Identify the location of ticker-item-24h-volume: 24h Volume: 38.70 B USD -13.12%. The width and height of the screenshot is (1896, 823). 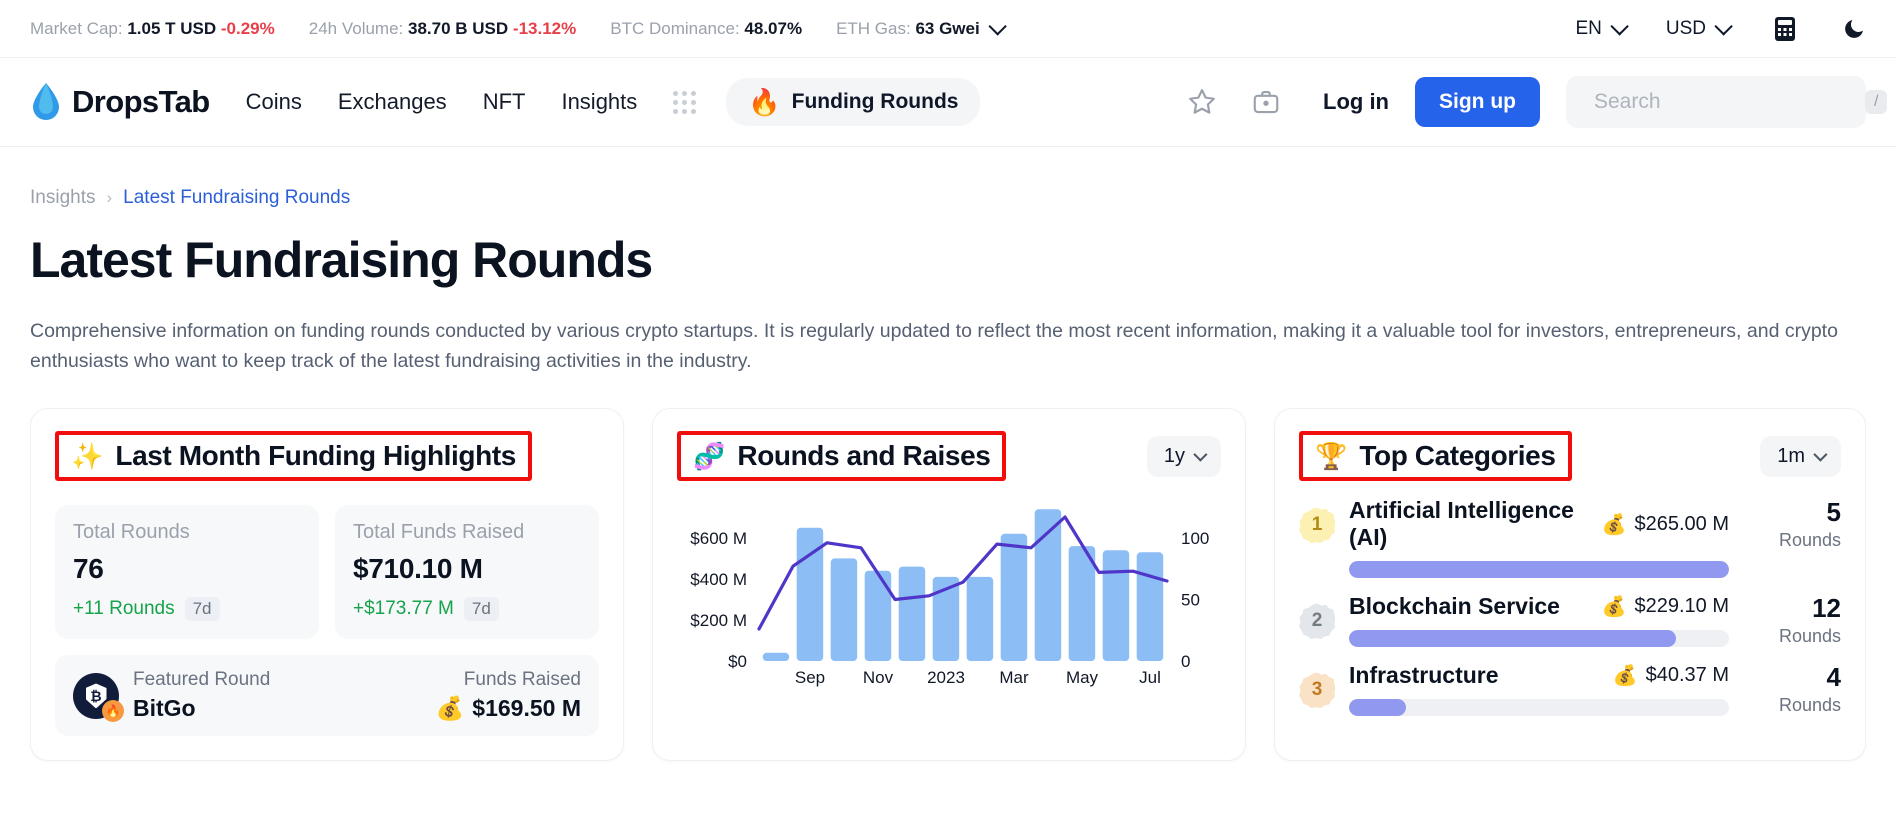
(442, 29).